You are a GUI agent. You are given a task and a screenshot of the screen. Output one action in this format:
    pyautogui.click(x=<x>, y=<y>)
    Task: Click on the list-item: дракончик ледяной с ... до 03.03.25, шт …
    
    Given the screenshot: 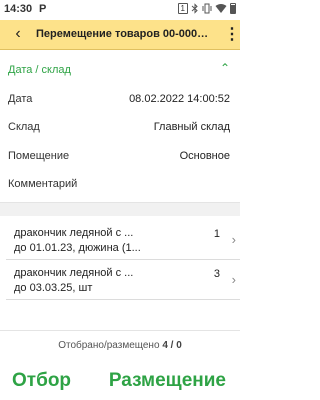 What is the action you would take?
    pyautogui.click(x=120, y=281)
    